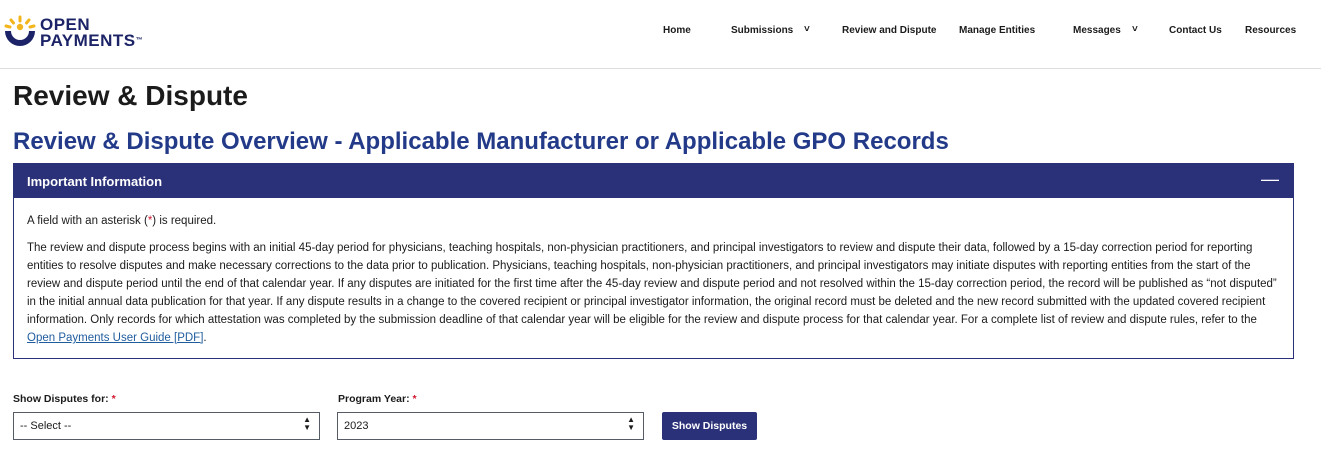 Image resolution: width=1321 pixels, height=450 pixels. What do you see at coordinates (356, 426) in the screenshot?
I see `program-year-value: 2023` at bounding box center [356, 426].